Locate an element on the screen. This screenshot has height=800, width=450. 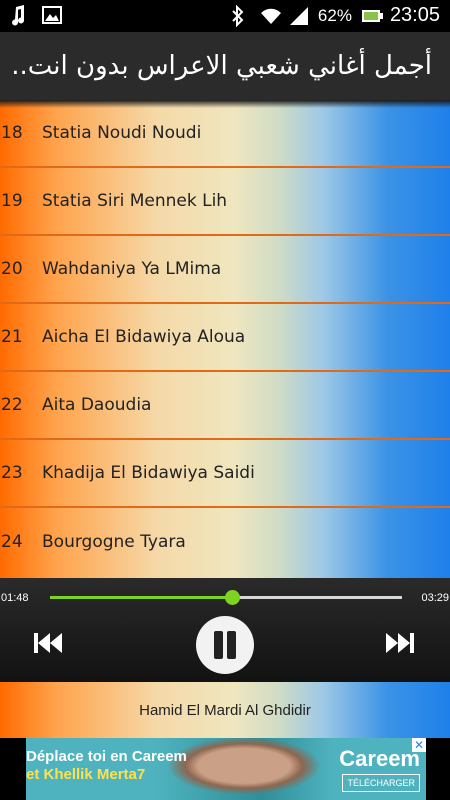
skip-next-icon is located at coordinates (400, 646).